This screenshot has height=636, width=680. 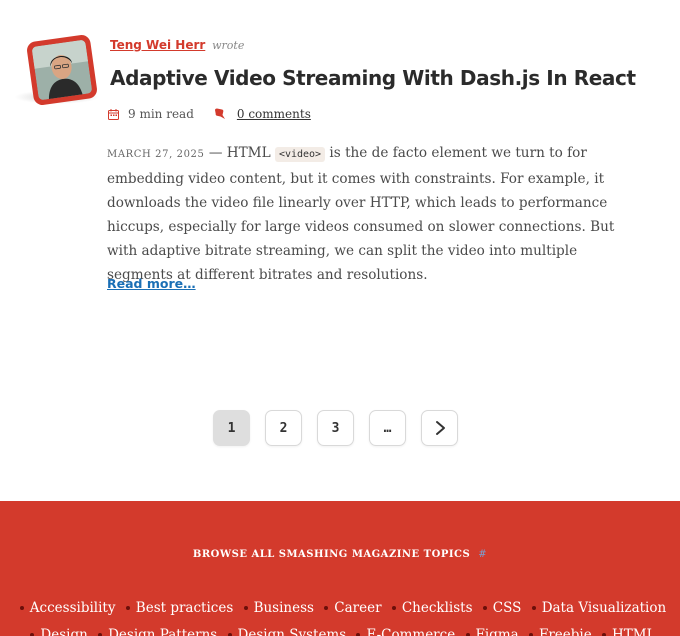 I want to click on topic-link: Checklists, so click(x=437, y=608).